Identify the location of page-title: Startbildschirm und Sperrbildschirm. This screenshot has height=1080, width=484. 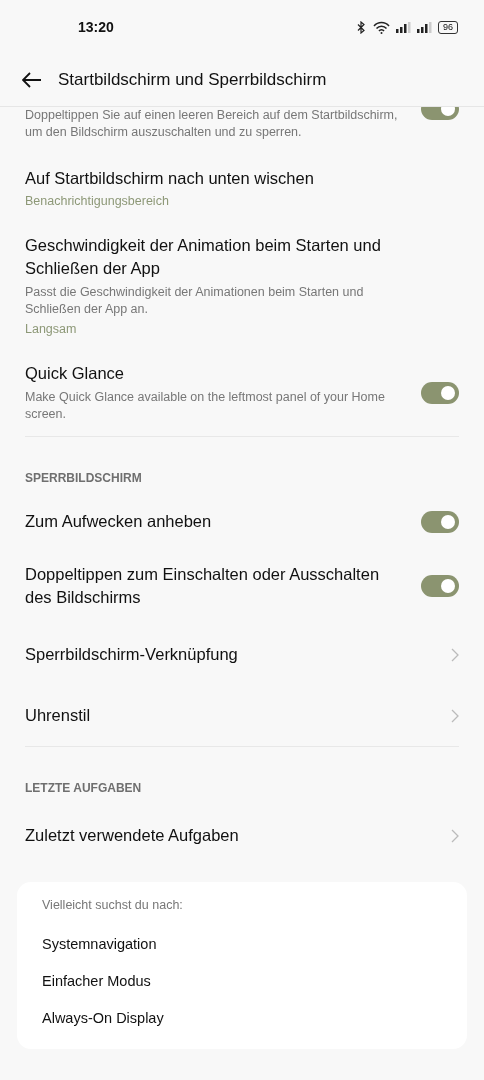
(192, 80).